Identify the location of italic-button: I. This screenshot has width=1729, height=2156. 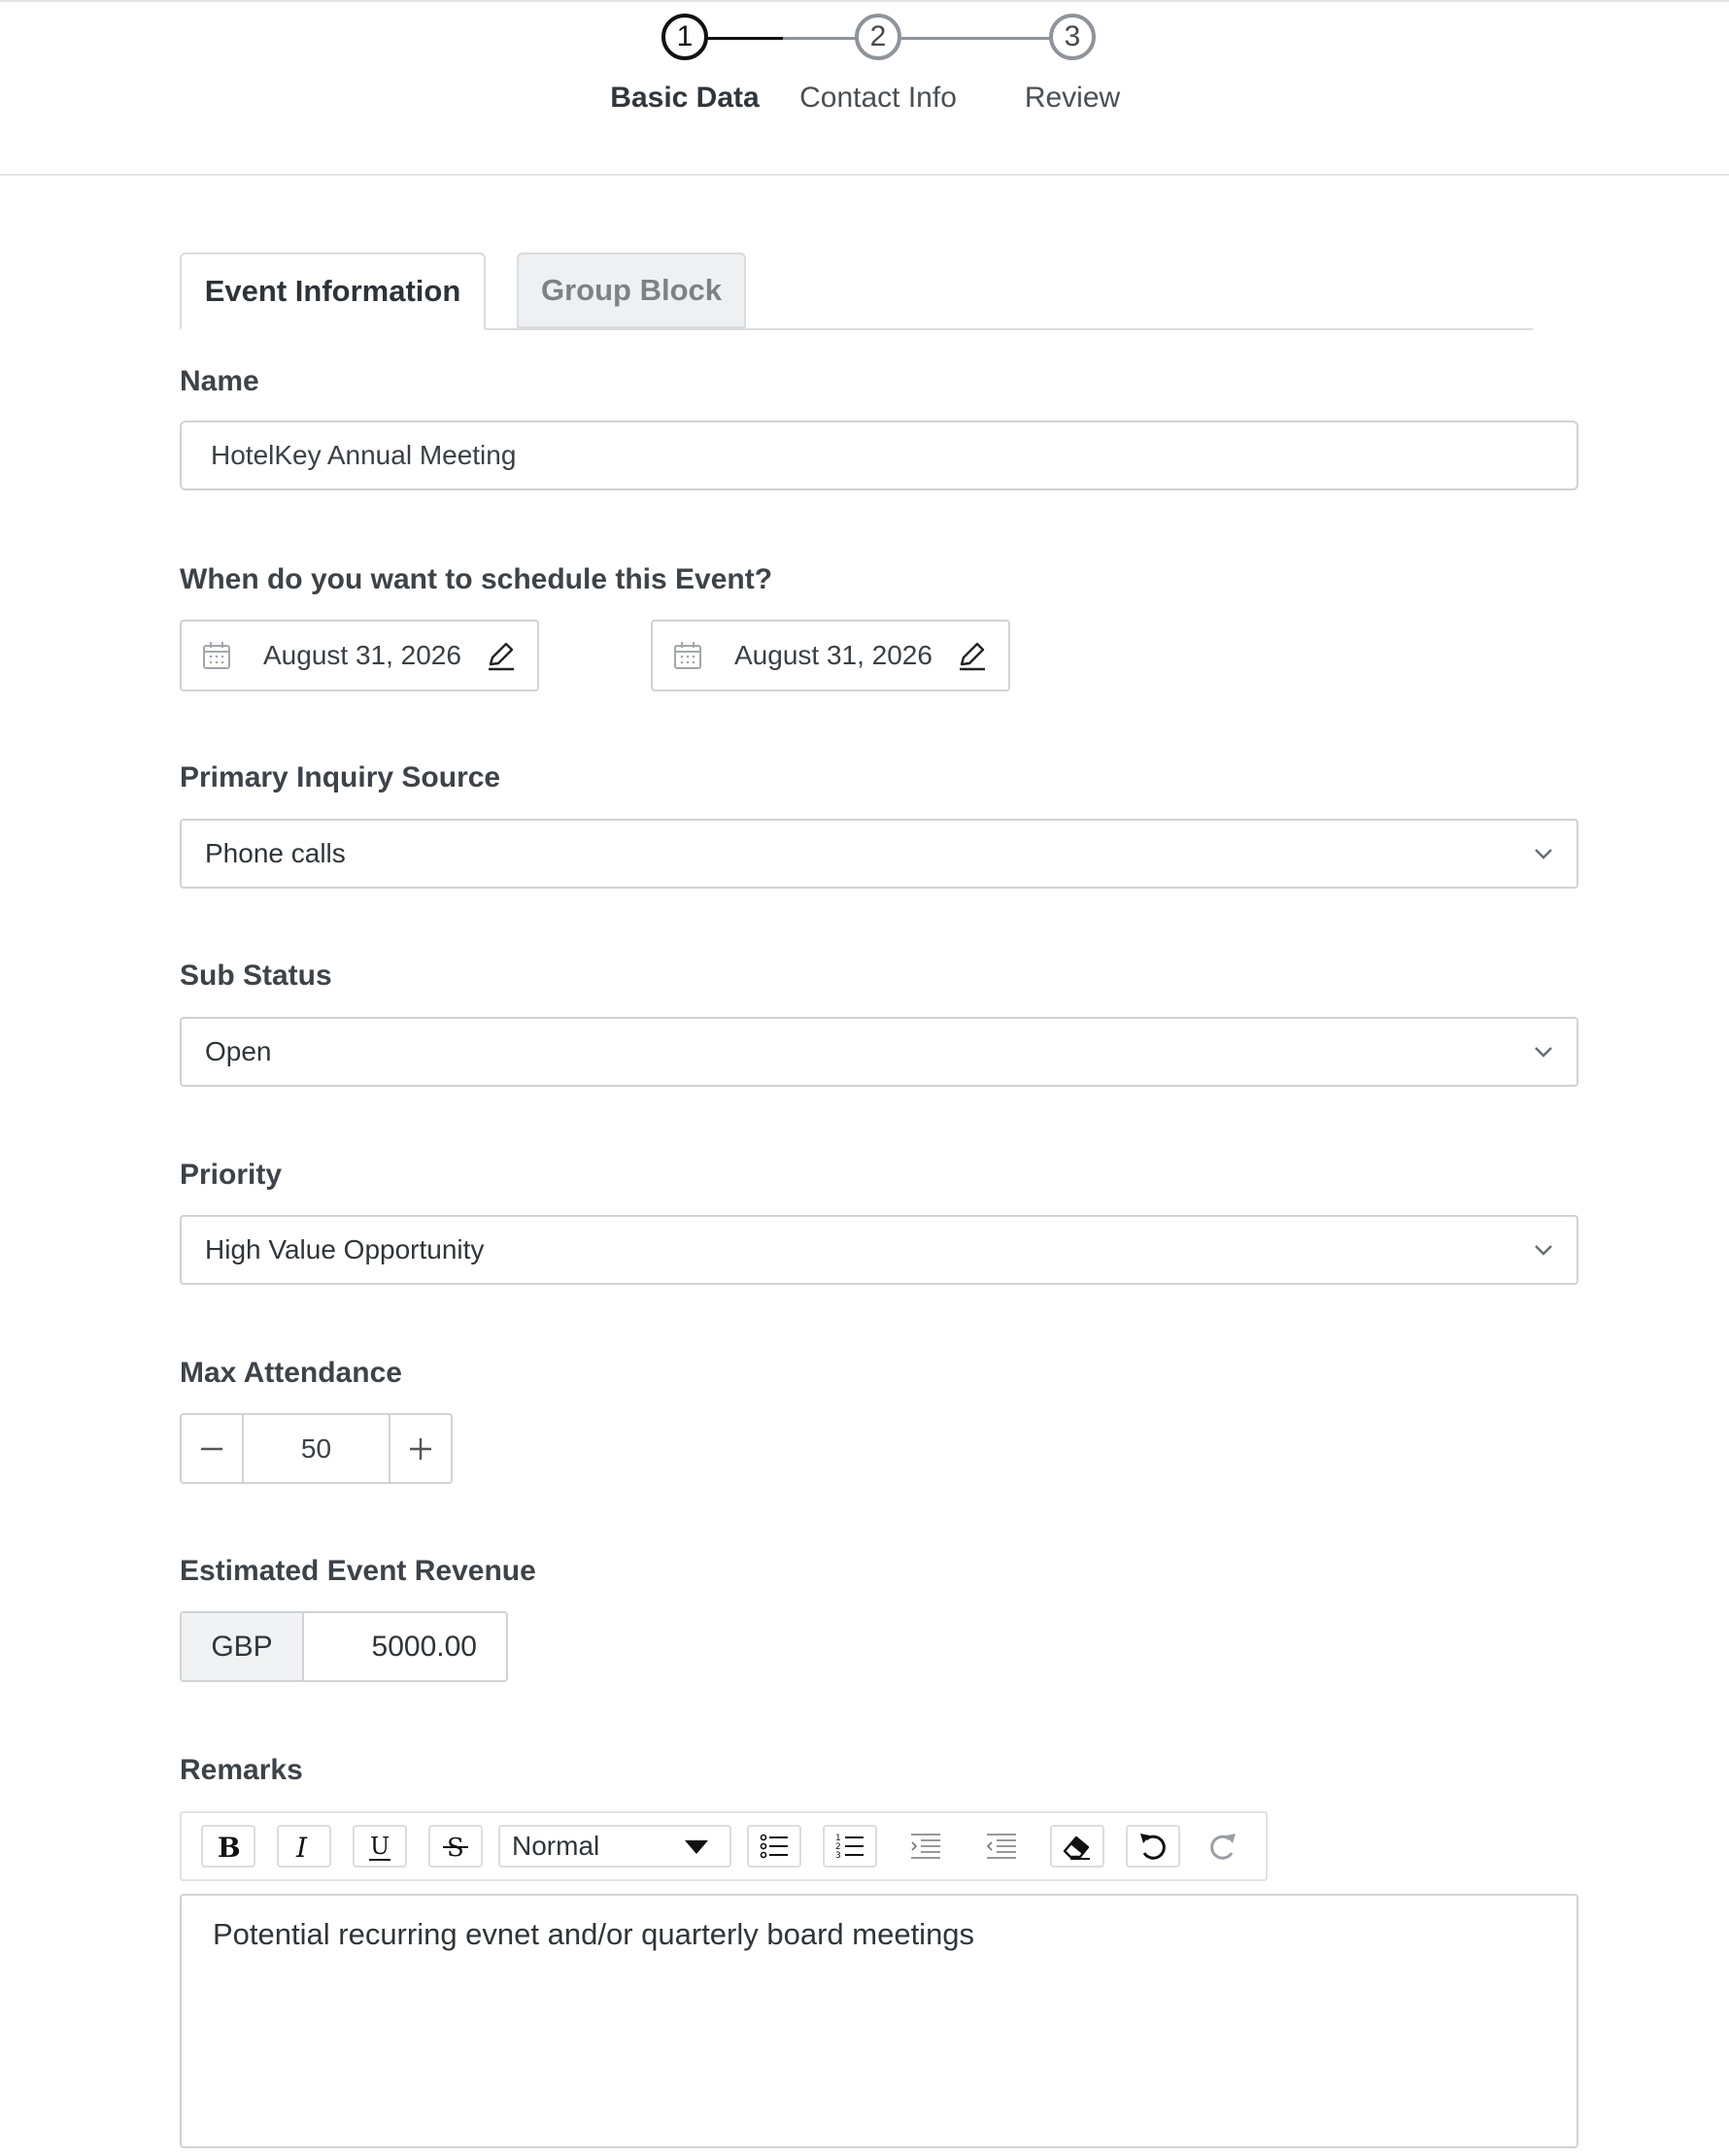
(304, 1846).